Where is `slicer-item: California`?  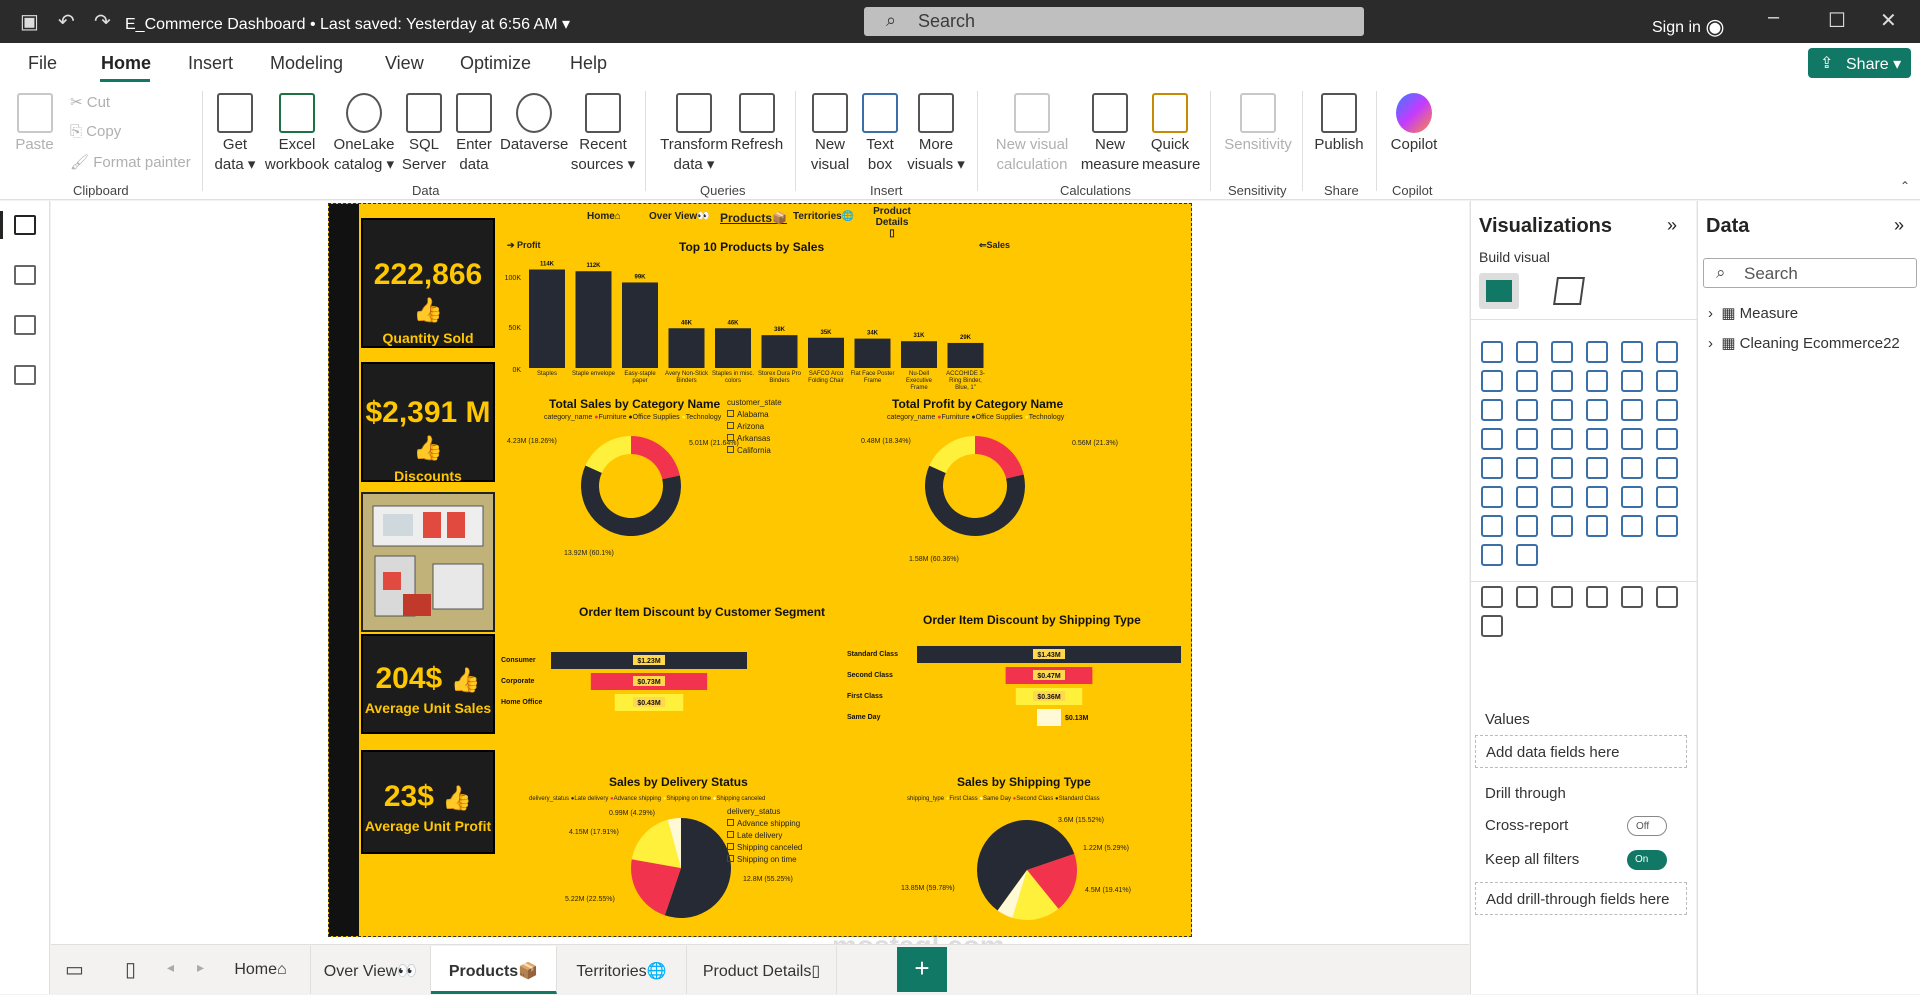 slicer-item: California is located at coordinates (749, 451).